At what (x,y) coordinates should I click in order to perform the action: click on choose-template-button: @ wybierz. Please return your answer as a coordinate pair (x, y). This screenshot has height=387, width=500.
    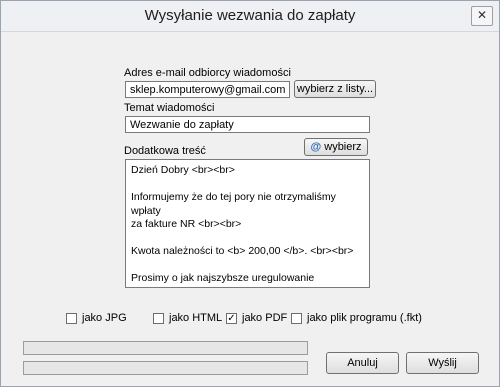
    Looking at the image, I should click on (336, 147).